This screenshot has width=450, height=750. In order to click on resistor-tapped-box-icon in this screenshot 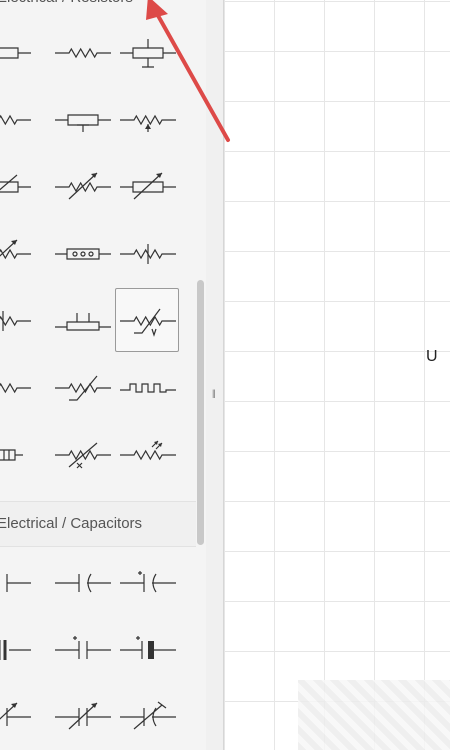, I will do `click(148, 53)`.